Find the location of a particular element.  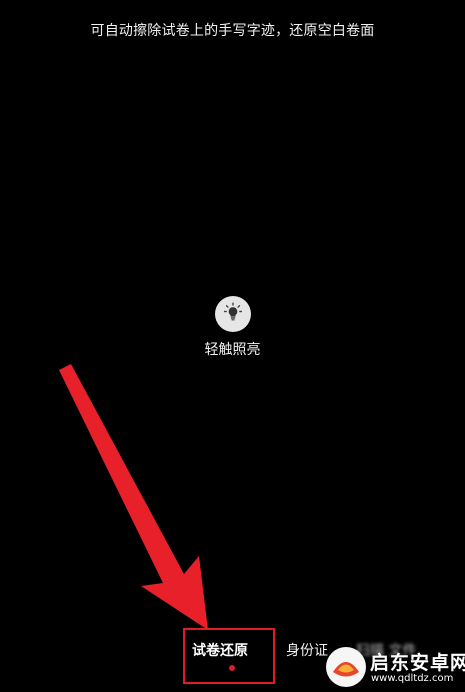

lightbulb-icon is located at coordinates (233, 314).